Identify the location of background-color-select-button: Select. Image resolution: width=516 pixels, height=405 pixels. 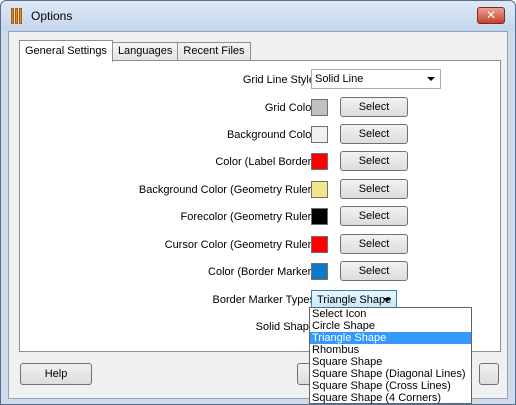
(374, 134).